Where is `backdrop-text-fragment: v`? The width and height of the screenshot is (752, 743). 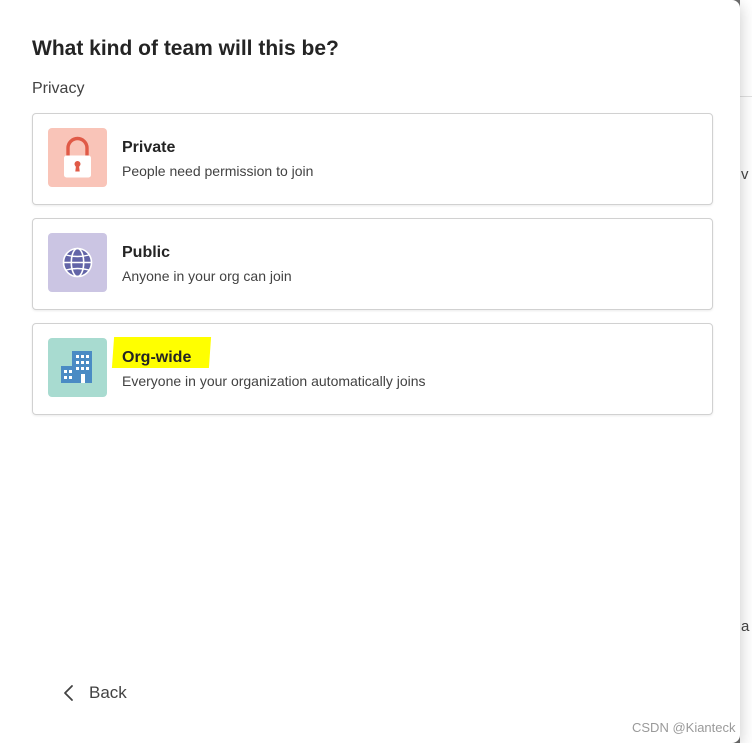 backdrop-text-fragment: v is located at coordinates (745, 174).